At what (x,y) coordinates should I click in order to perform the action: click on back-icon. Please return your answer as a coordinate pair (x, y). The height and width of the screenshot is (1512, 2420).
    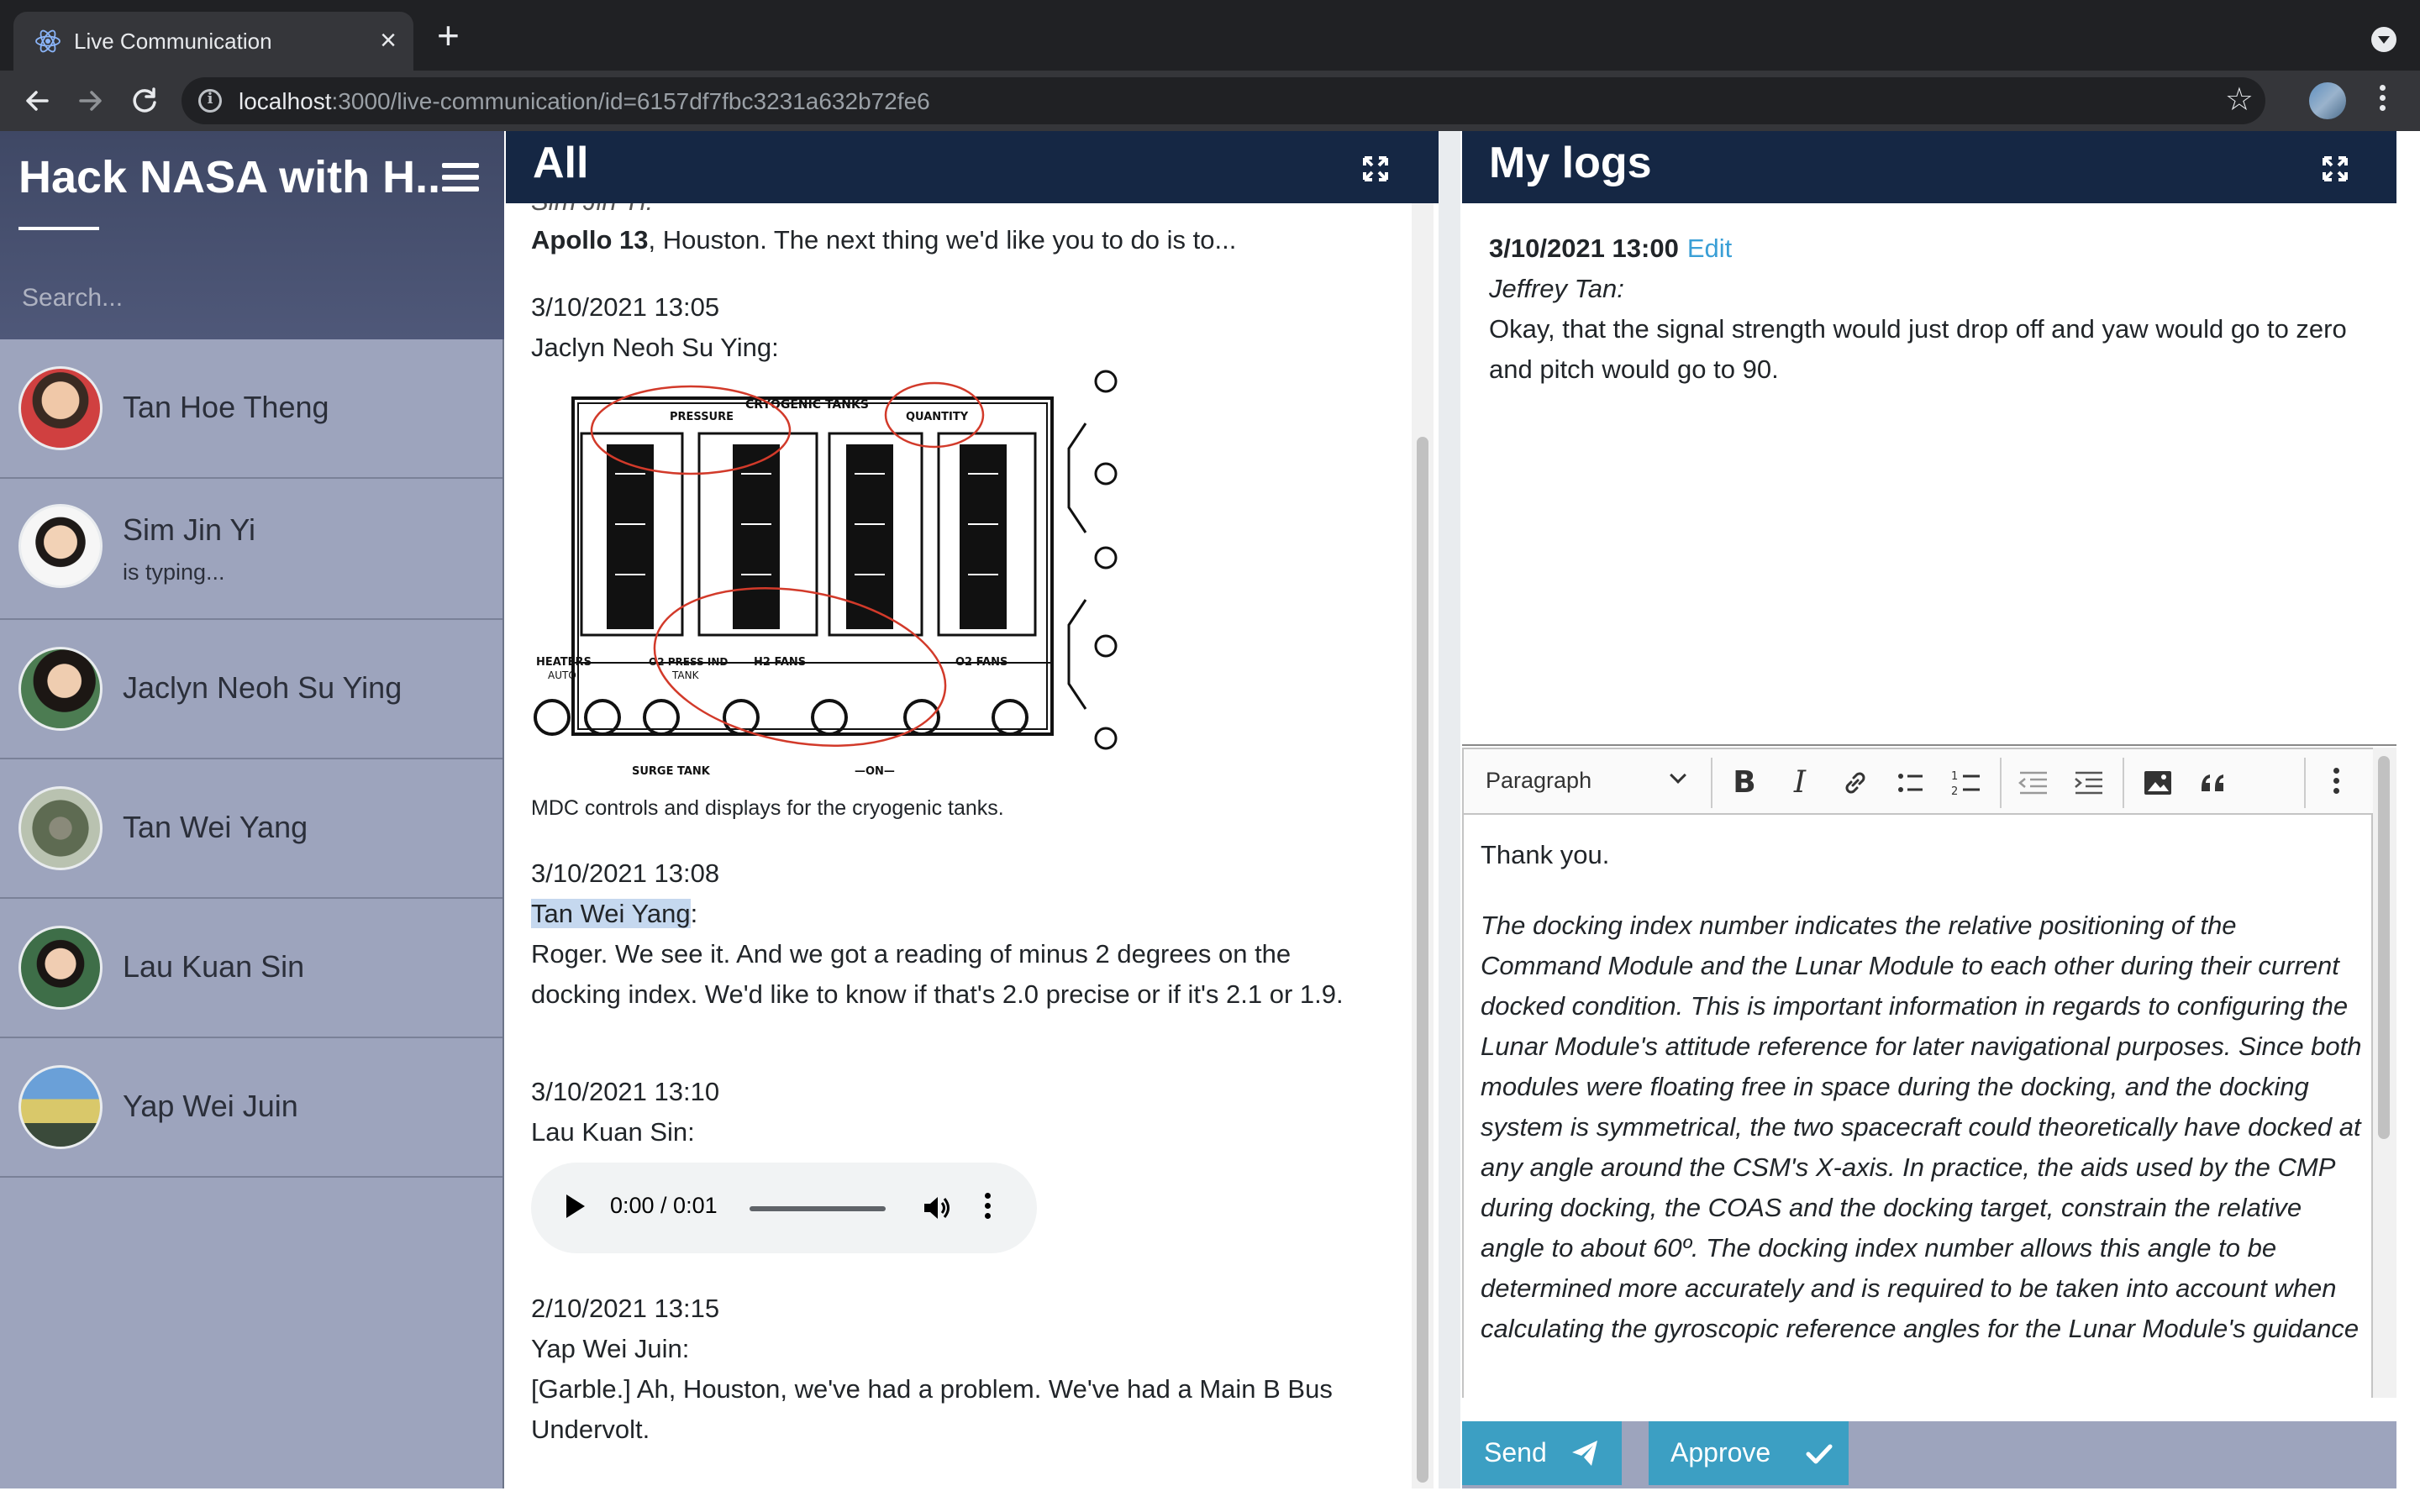
    Looking at the image, I should click on (36, 100).